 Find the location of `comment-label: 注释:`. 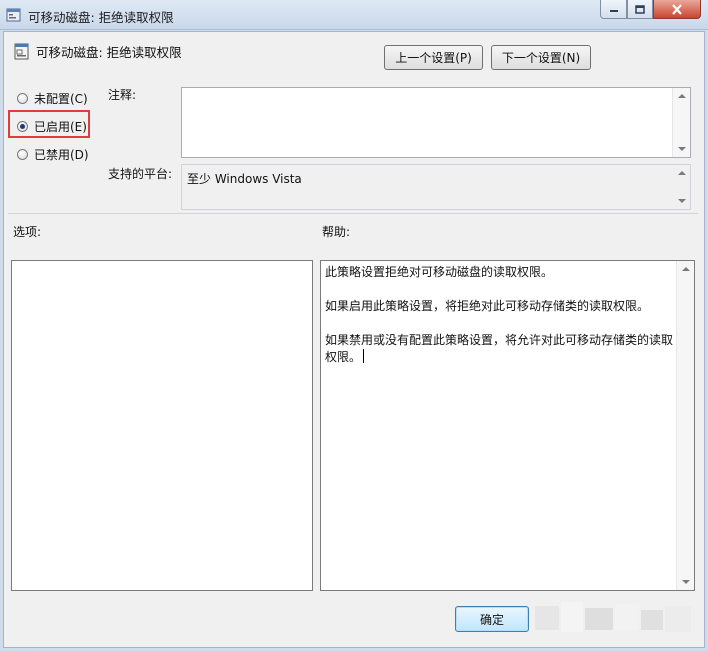

comment-label: 注释: is located at coordinates (122, 95).